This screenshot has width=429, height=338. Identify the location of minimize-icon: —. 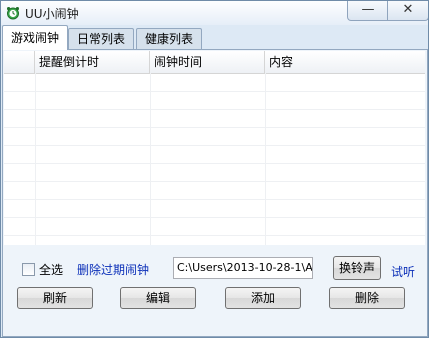
(368, 9).